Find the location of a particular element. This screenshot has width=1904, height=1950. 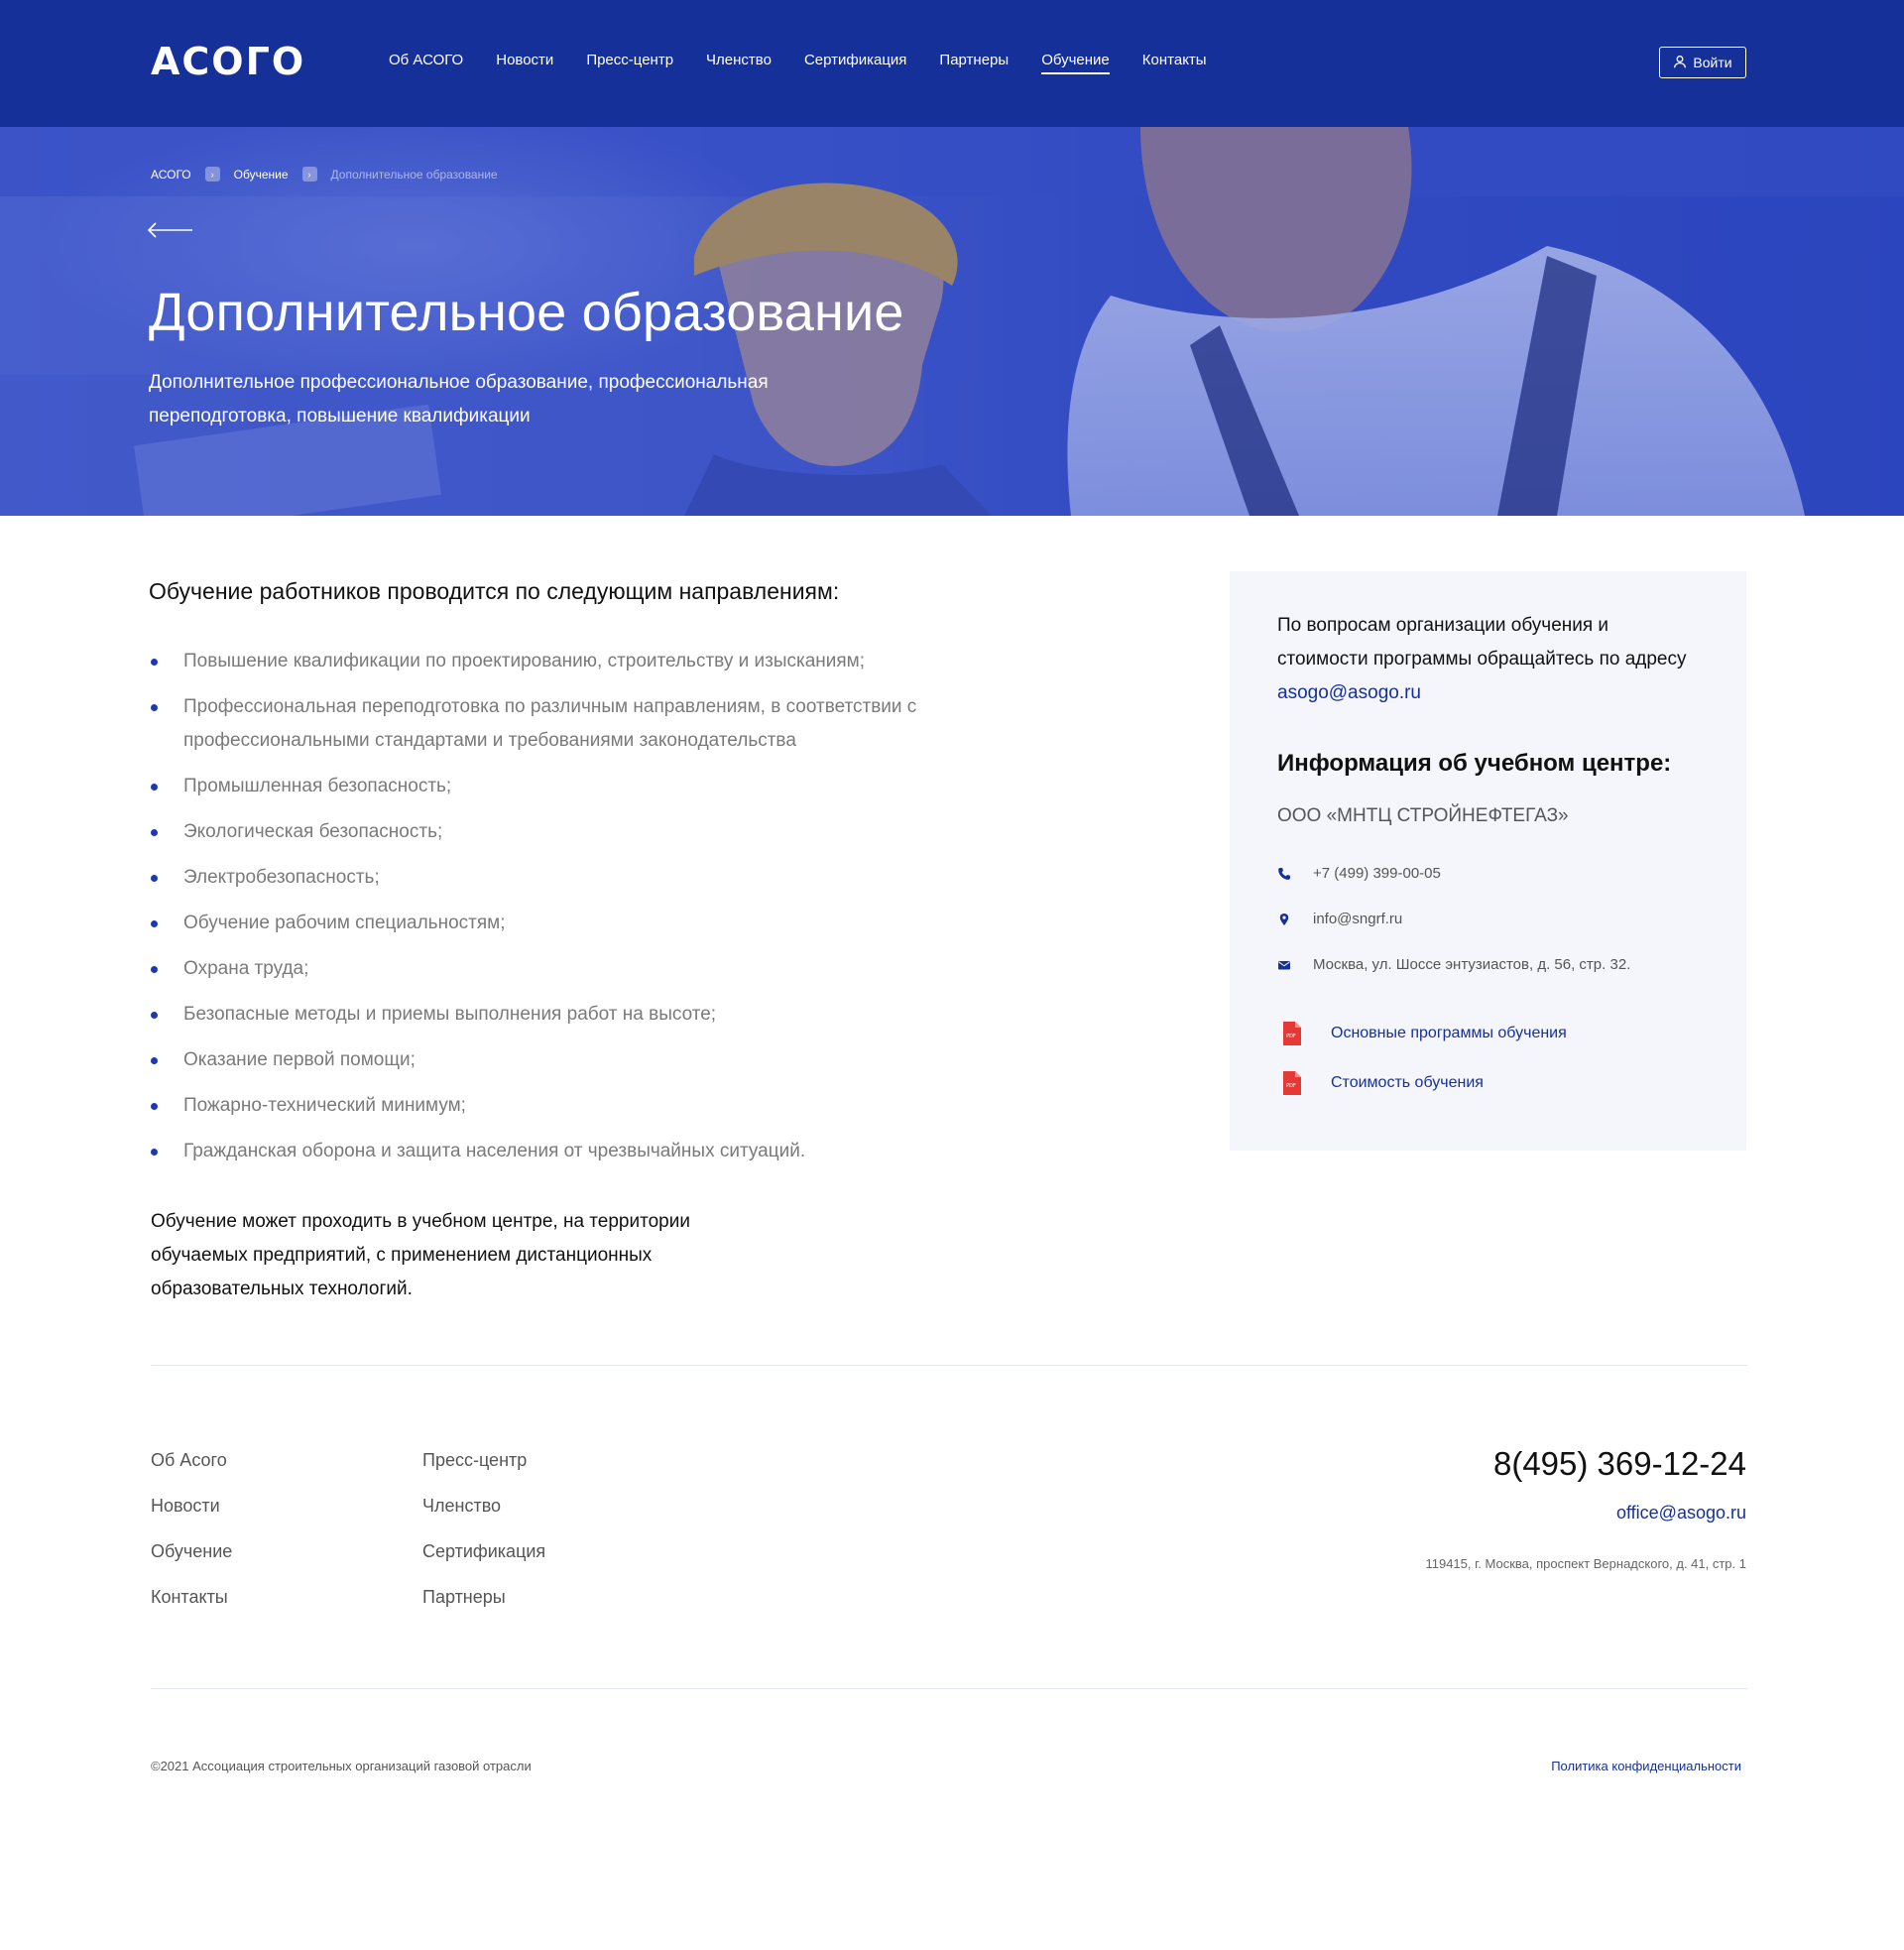

footer-link-partners: Партнеры is located at coordinates (483, 1610).